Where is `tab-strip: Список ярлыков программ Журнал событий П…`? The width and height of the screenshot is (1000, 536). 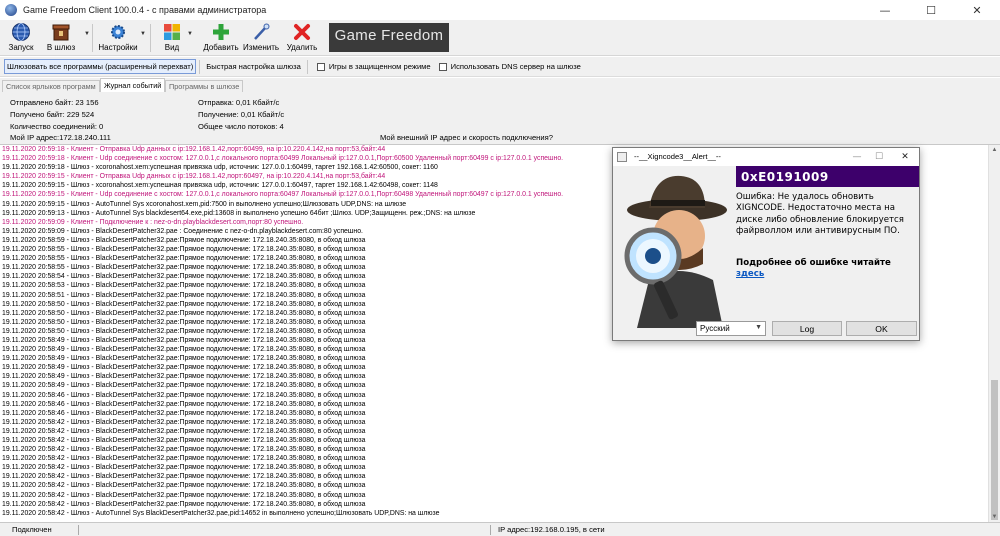 tab-strip: Список ярлыков программ Журнал событий П… is located at coordinates (500, 85).